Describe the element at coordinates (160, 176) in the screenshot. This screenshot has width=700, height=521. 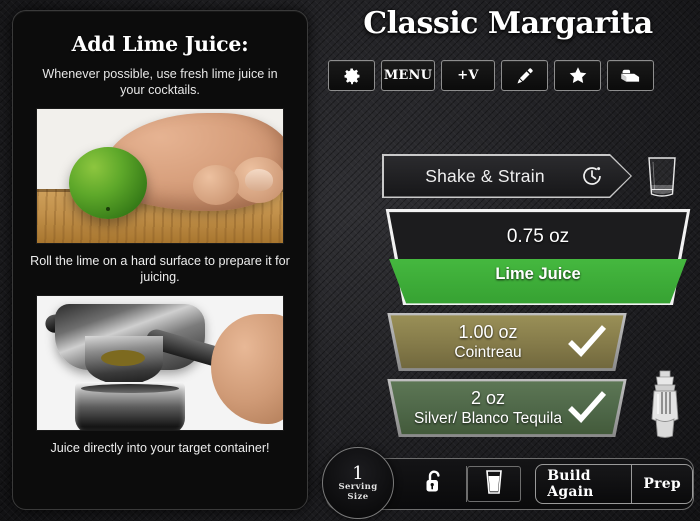
I see `tip-photo-rolling-lime` at that location.